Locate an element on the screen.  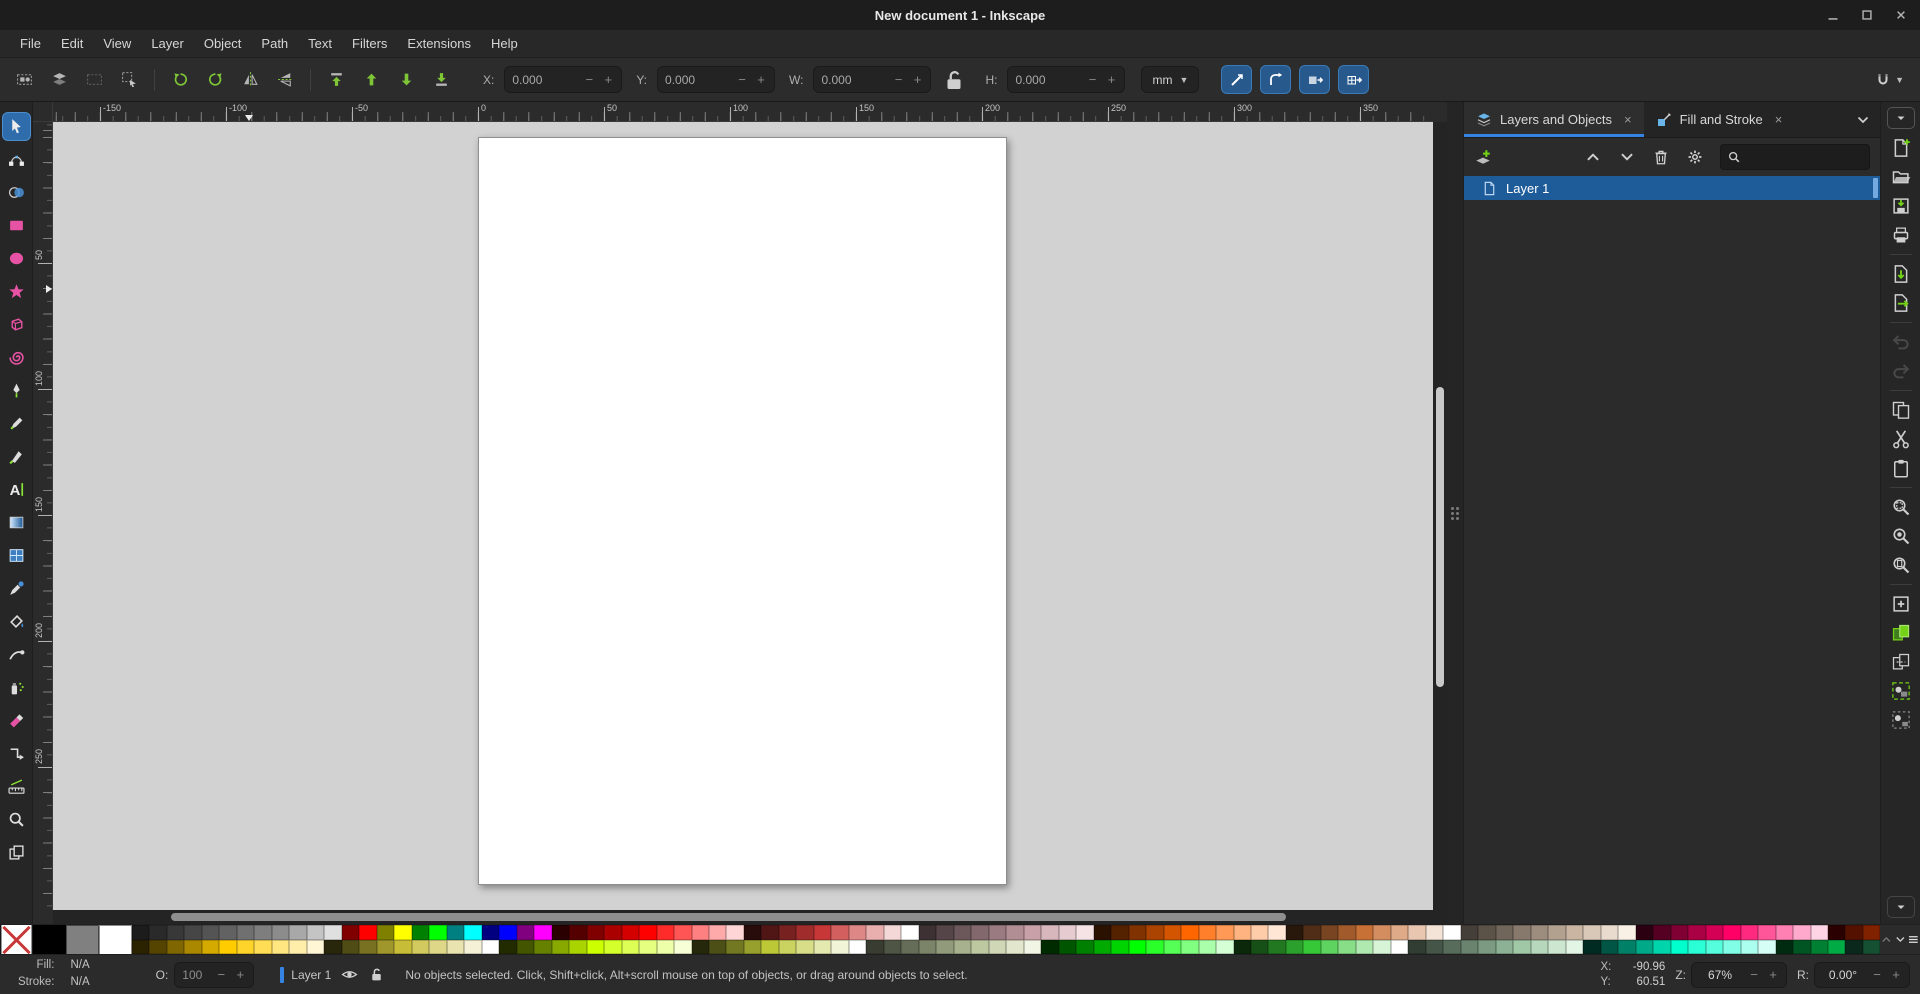
redo-button is located at coordinates (1901, 371).